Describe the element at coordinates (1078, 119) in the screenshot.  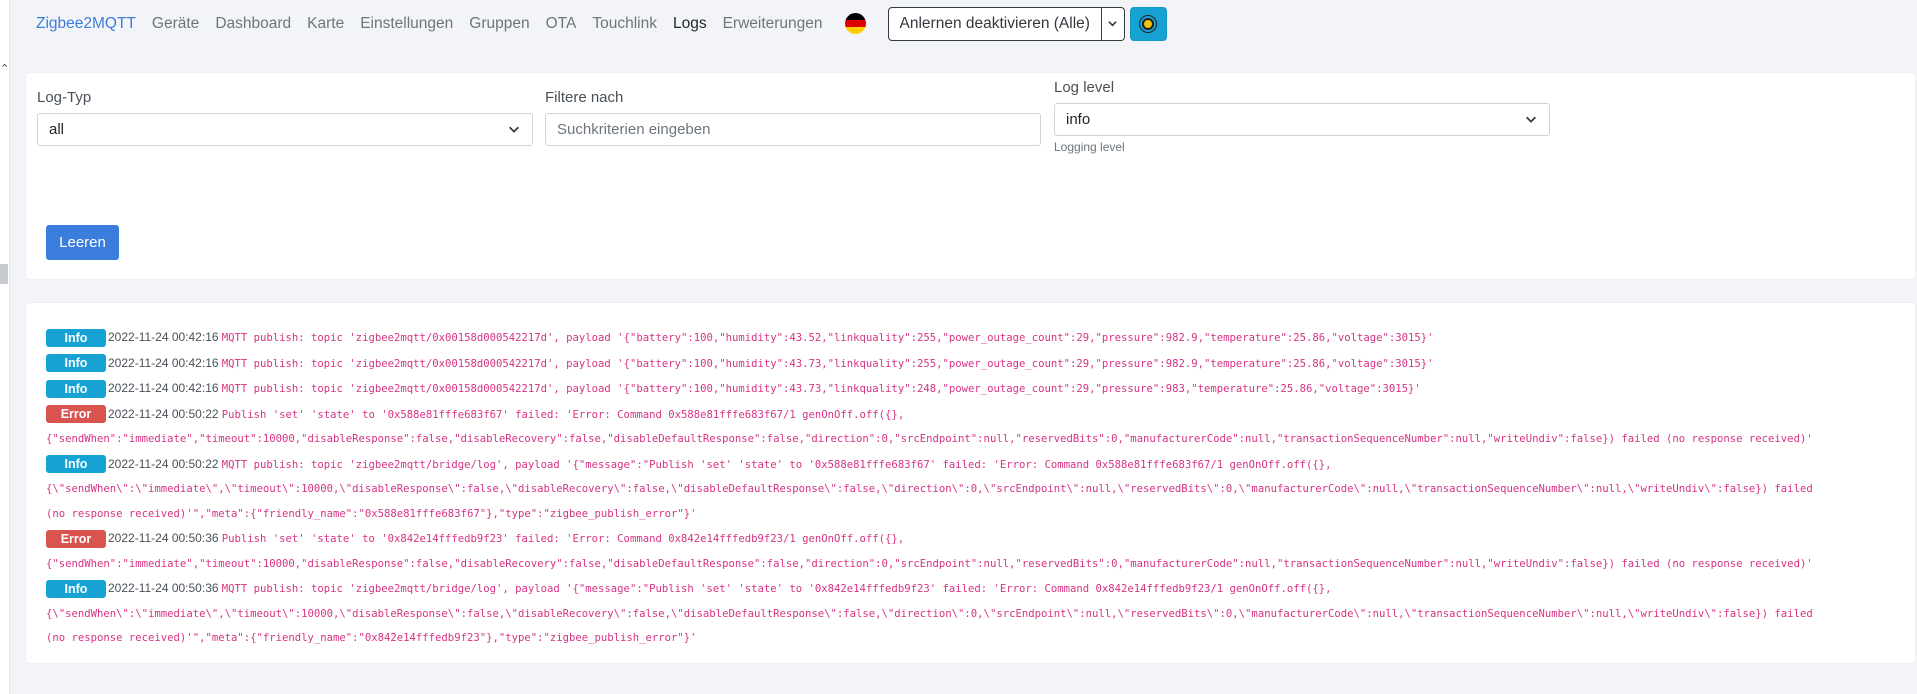
I see `log-level-value: info` at that location.